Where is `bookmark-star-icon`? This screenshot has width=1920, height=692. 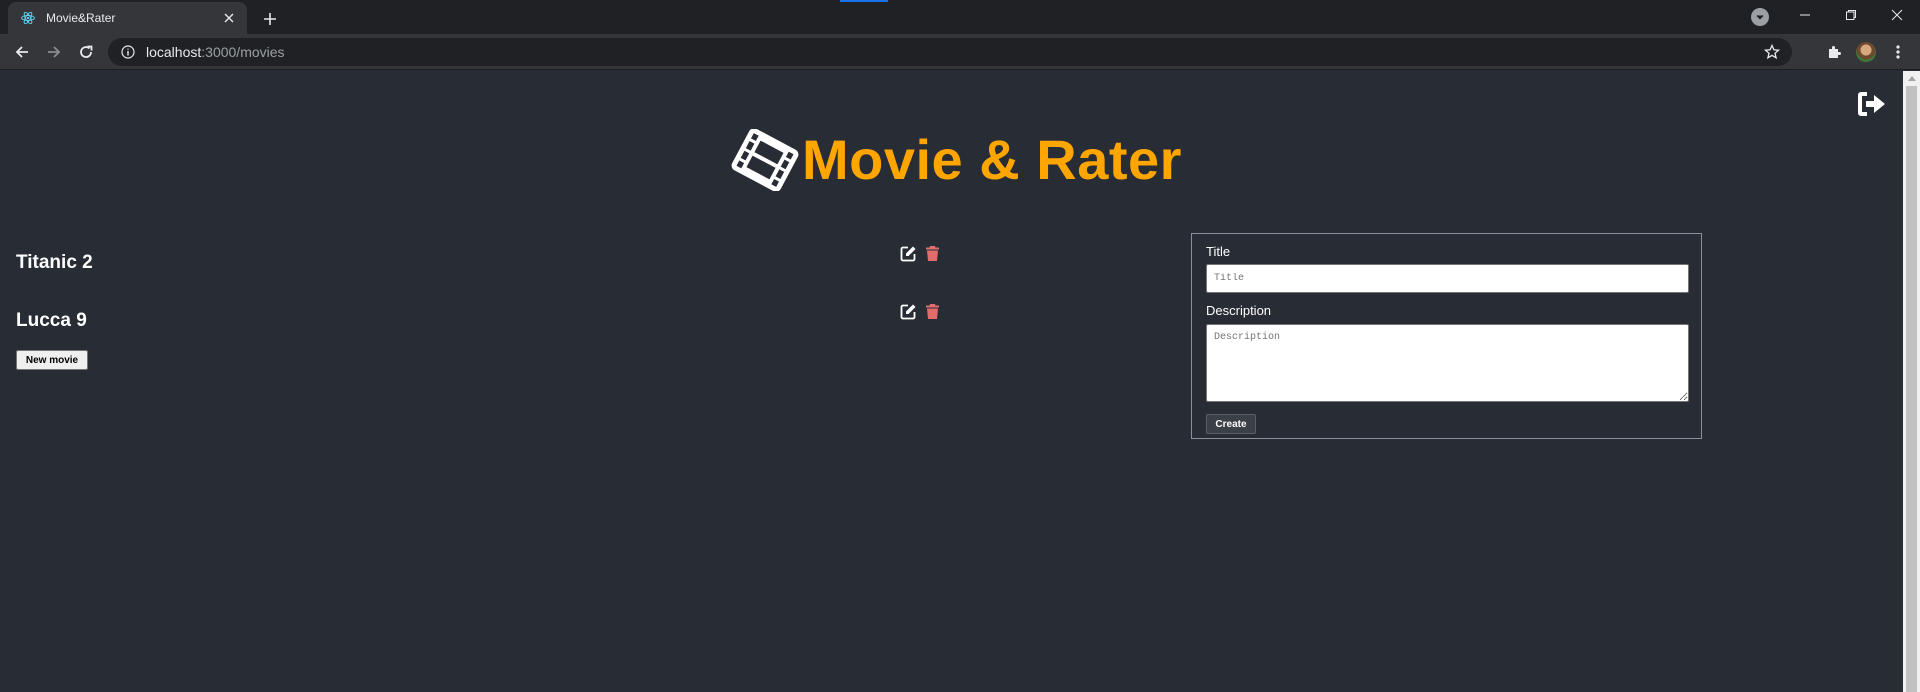 bookmark-star-icon is located at coordinates (1772, 51).